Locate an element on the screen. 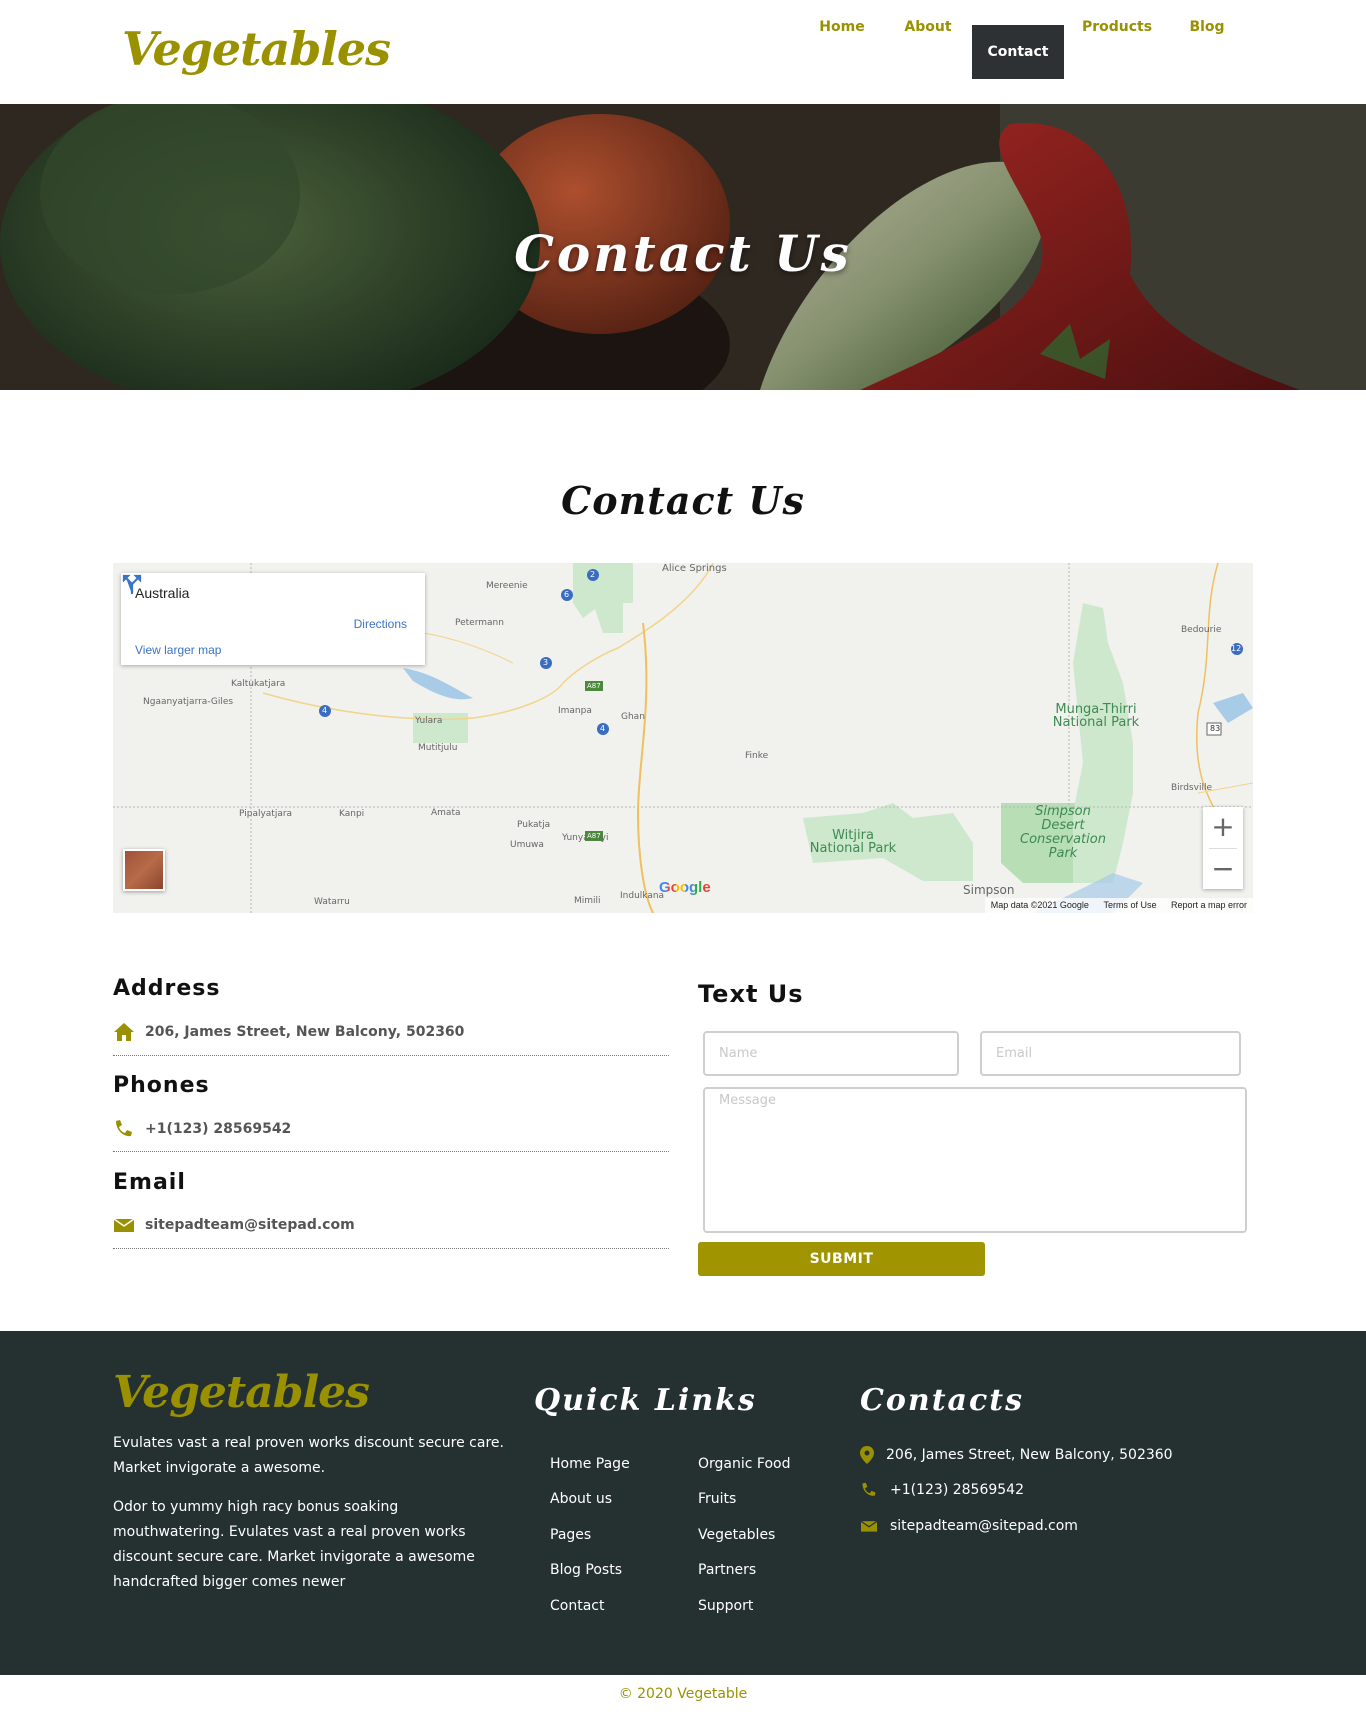 This screenshot has height=1720, width=1366. contacts-heading: Contacts is located at coordinates (942, 1400).